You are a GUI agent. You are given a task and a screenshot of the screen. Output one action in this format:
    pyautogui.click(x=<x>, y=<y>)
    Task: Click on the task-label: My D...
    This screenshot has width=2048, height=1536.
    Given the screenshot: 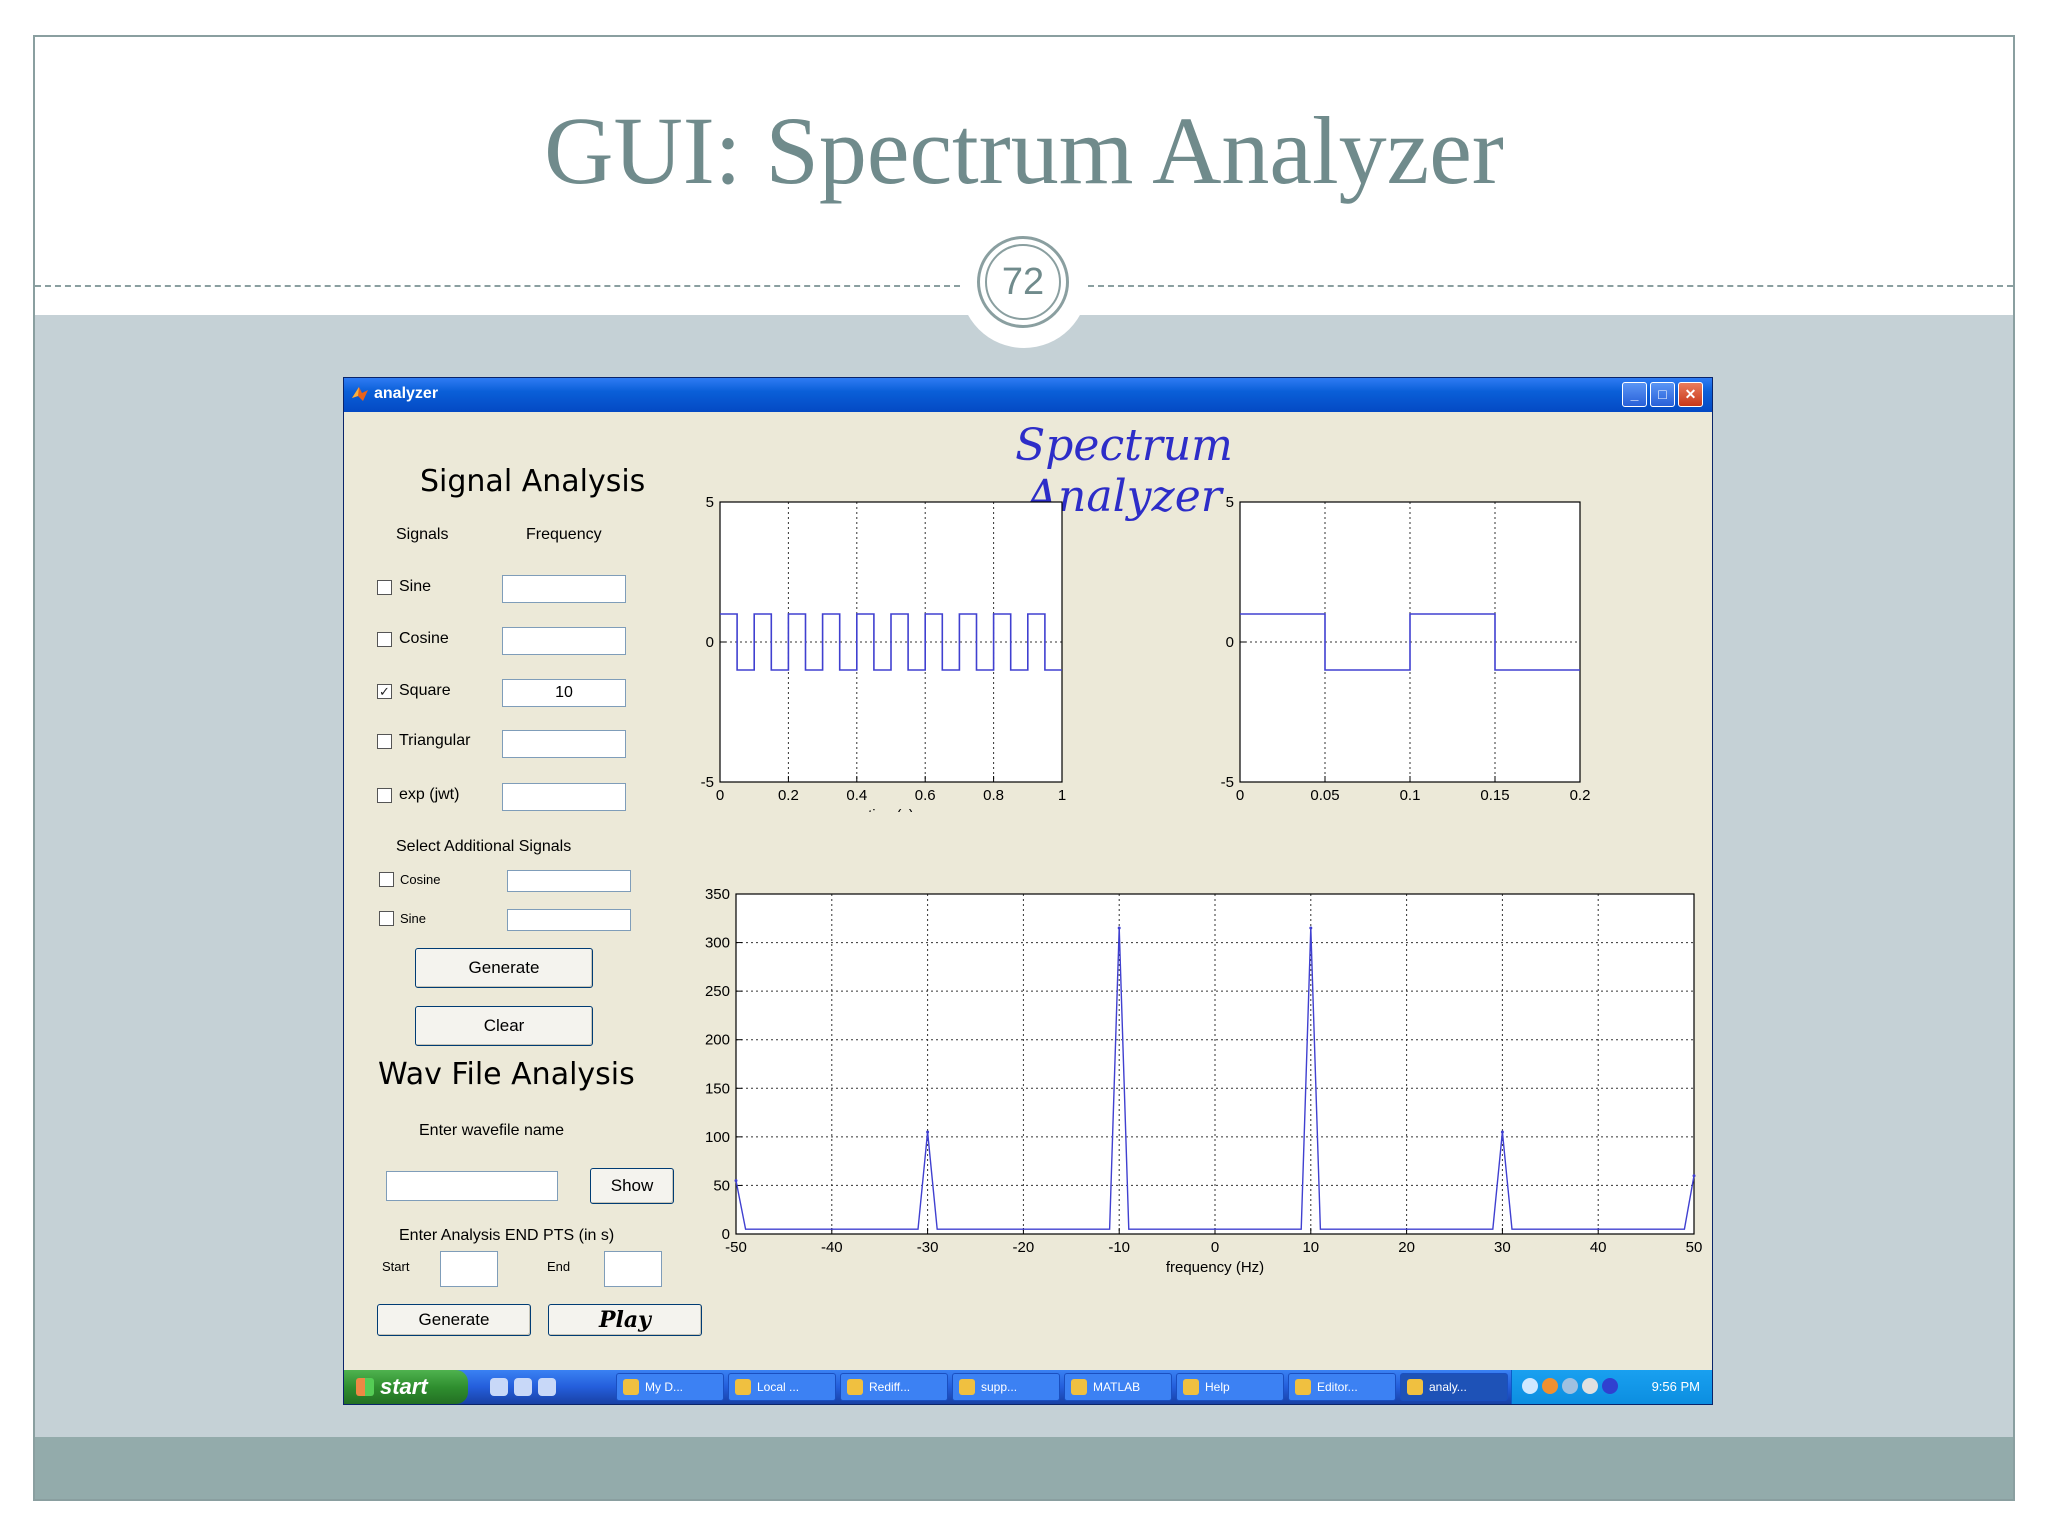 What is the action you would take?
    pyautogui.click(x=664, y=1387)
    